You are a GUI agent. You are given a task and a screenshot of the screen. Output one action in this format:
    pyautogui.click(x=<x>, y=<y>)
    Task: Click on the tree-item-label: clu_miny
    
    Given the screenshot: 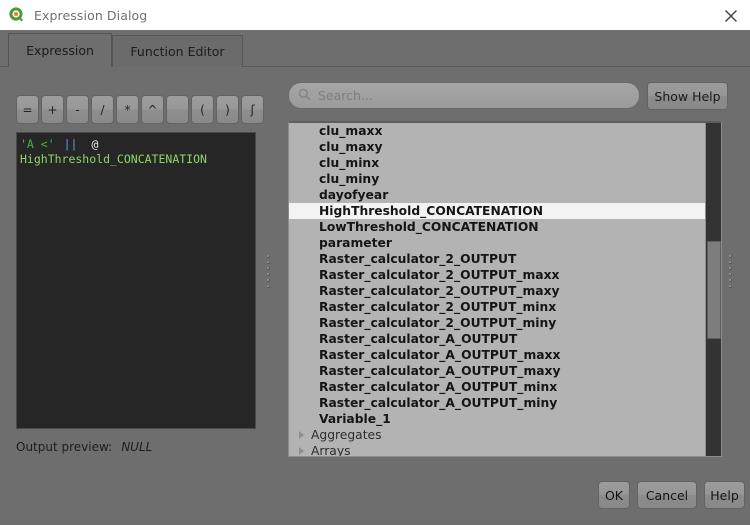 What is the action you would take?
    pyautogui.click(x=349, y=179)
    